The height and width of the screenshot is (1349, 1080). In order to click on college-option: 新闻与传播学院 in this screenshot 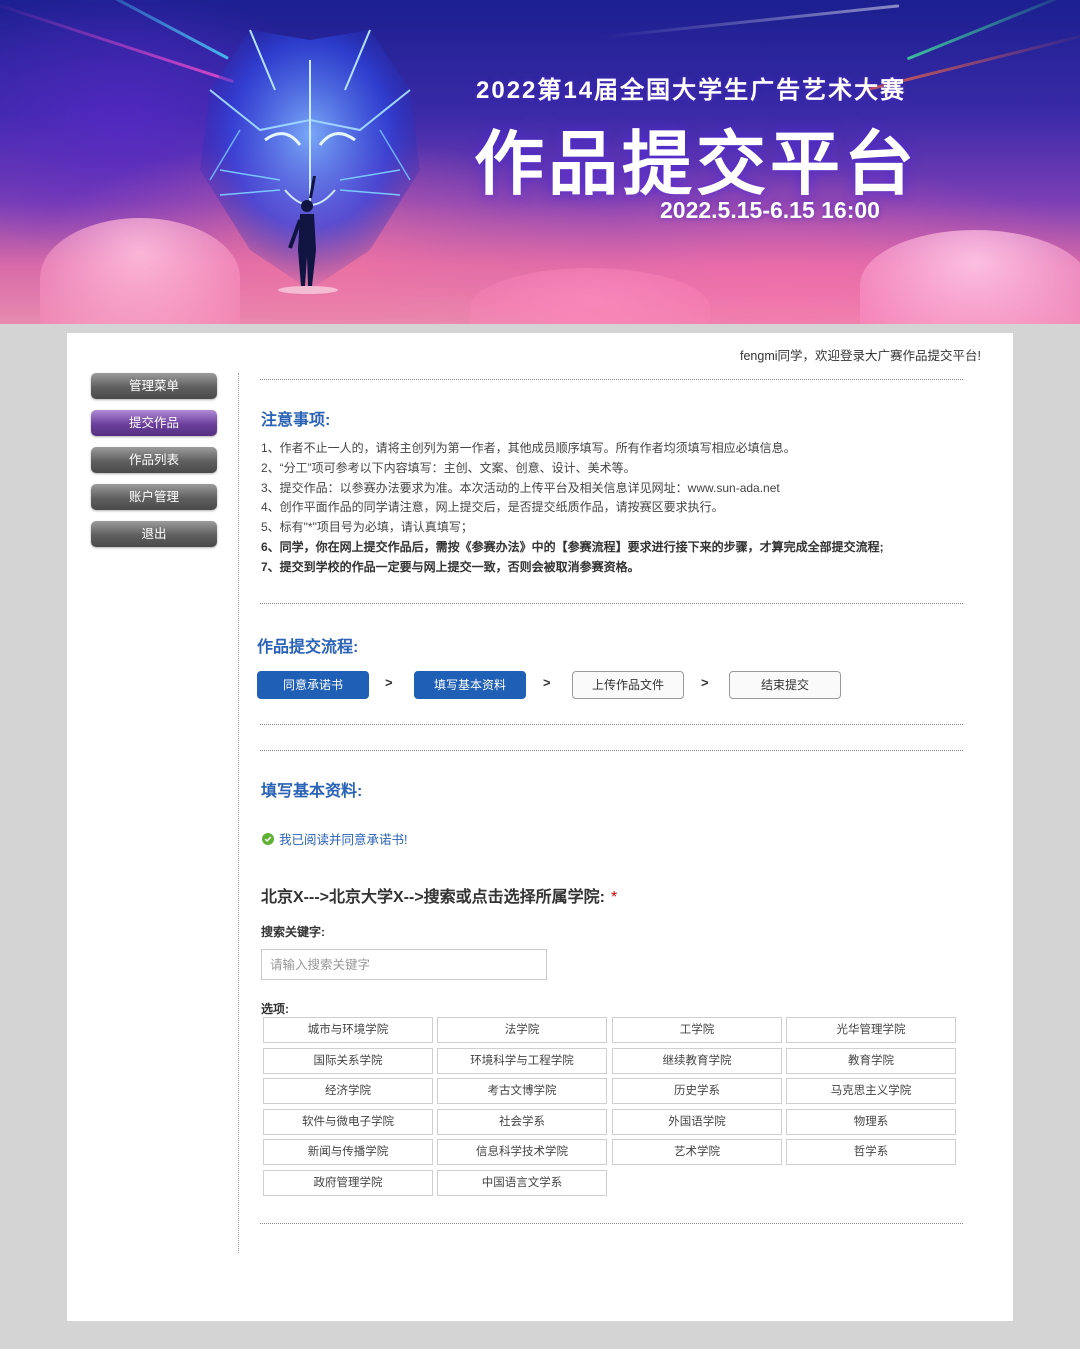, I will do `click(348, 1152)`.